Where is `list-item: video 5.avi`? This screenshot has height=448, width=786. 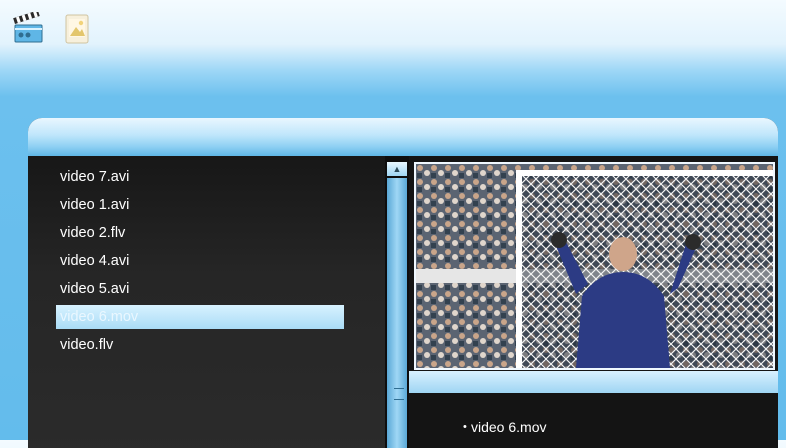 list-item: video 5.avi is located at coordinates (200, 289).